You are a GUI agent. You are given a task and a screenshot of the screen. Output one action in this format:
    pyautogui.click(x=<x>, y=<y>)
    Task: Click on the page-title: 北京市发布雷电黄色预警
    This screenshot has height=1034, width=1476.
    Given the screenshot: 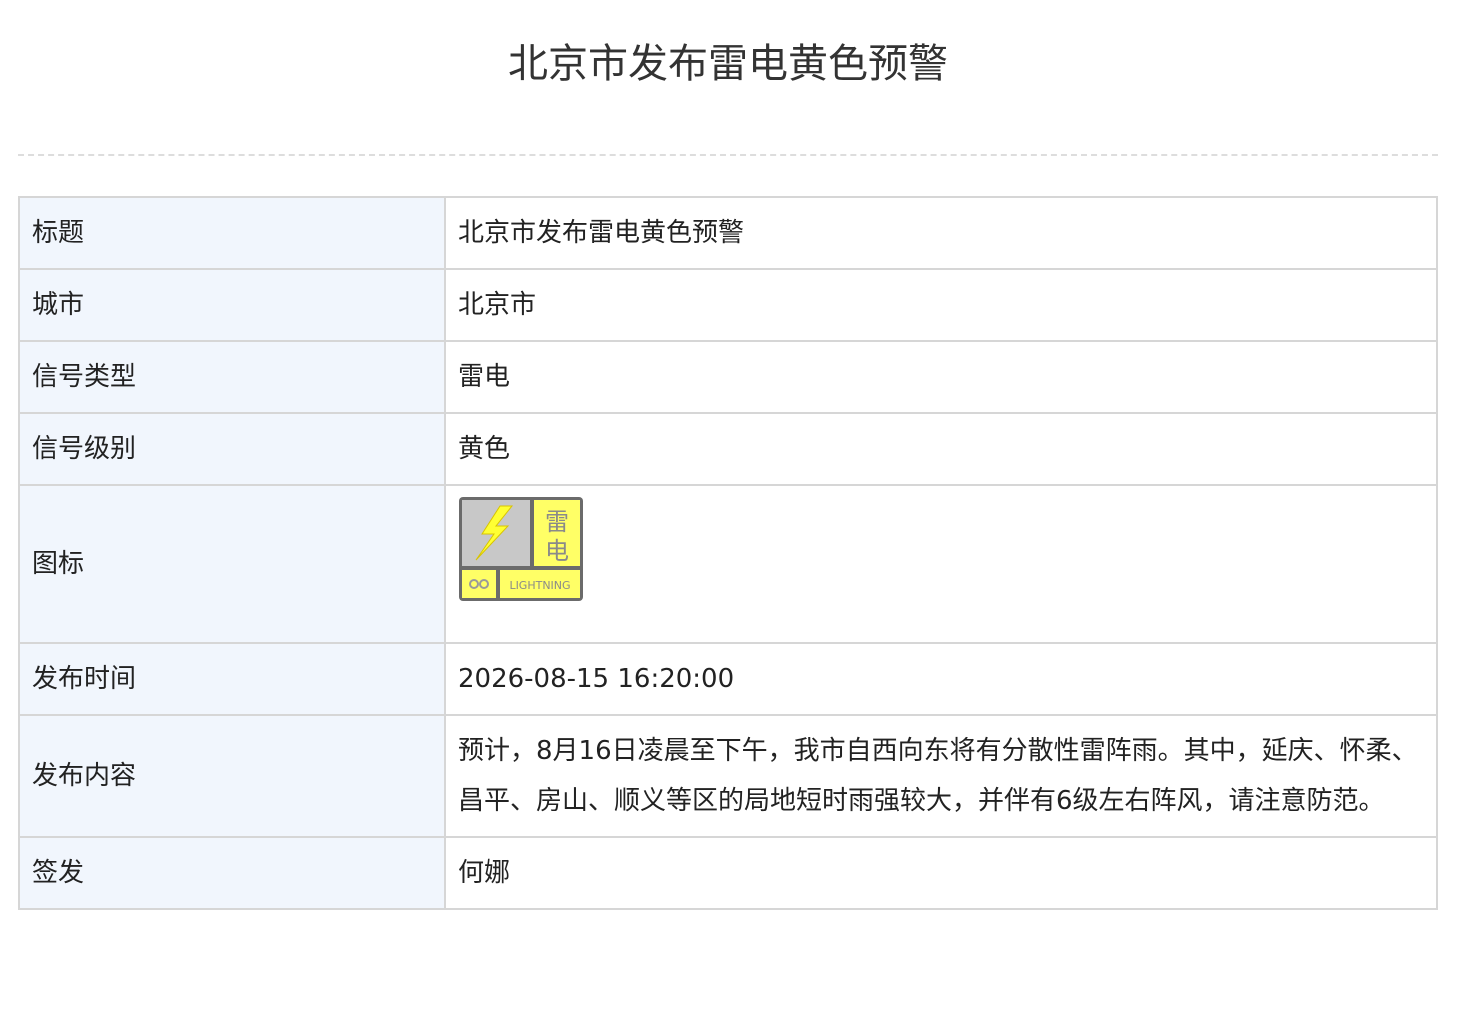 What is the action you would take?
    pyautogui.click(x=728, y=64)
    